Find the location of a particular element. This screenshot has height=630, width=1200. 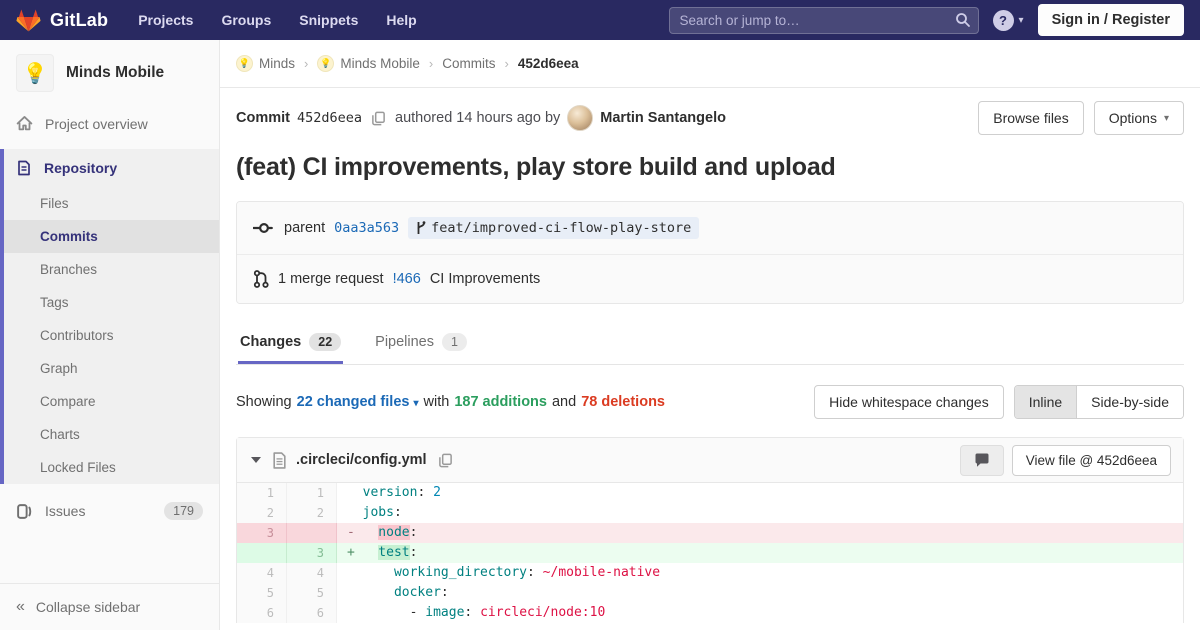

old-line-number: 2 is located at coordinates (262, 513).